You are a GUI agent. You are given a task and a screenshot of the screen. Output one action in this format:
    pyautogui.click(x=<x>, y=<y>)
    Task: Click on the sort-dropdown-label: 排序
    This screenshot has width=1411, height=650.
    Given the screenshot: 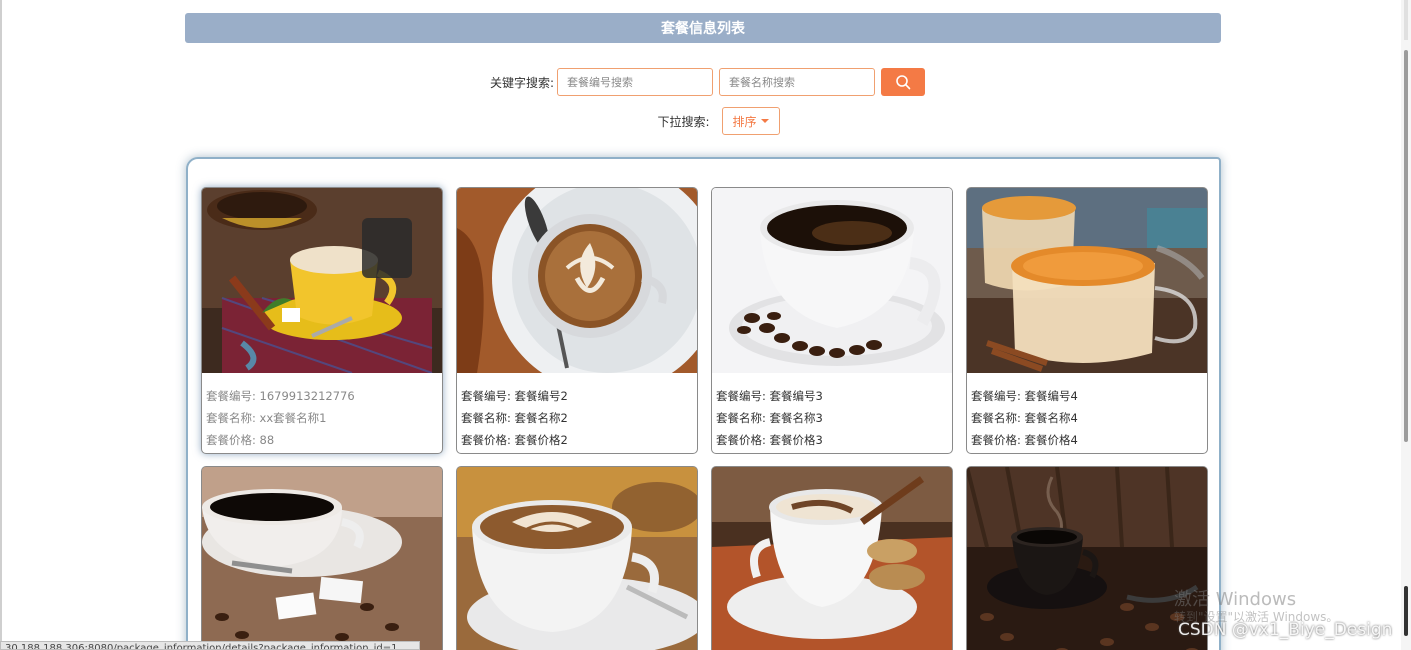 What is the action you would take?
    pyautogui.click(x=744, y=121)
    